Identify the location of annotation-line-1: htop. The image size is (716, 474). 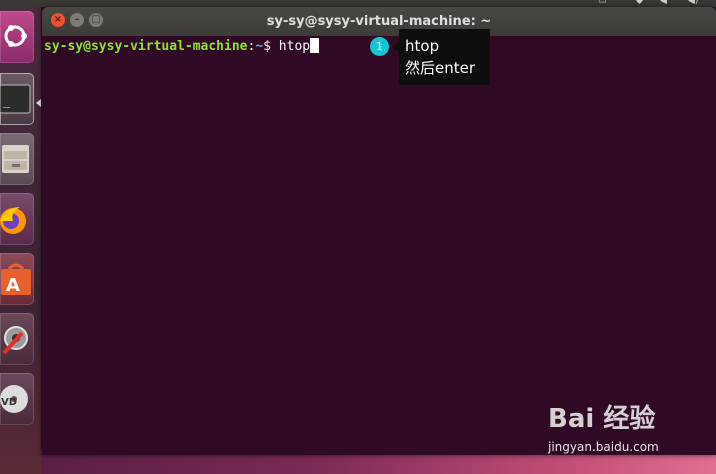
(422, 46).